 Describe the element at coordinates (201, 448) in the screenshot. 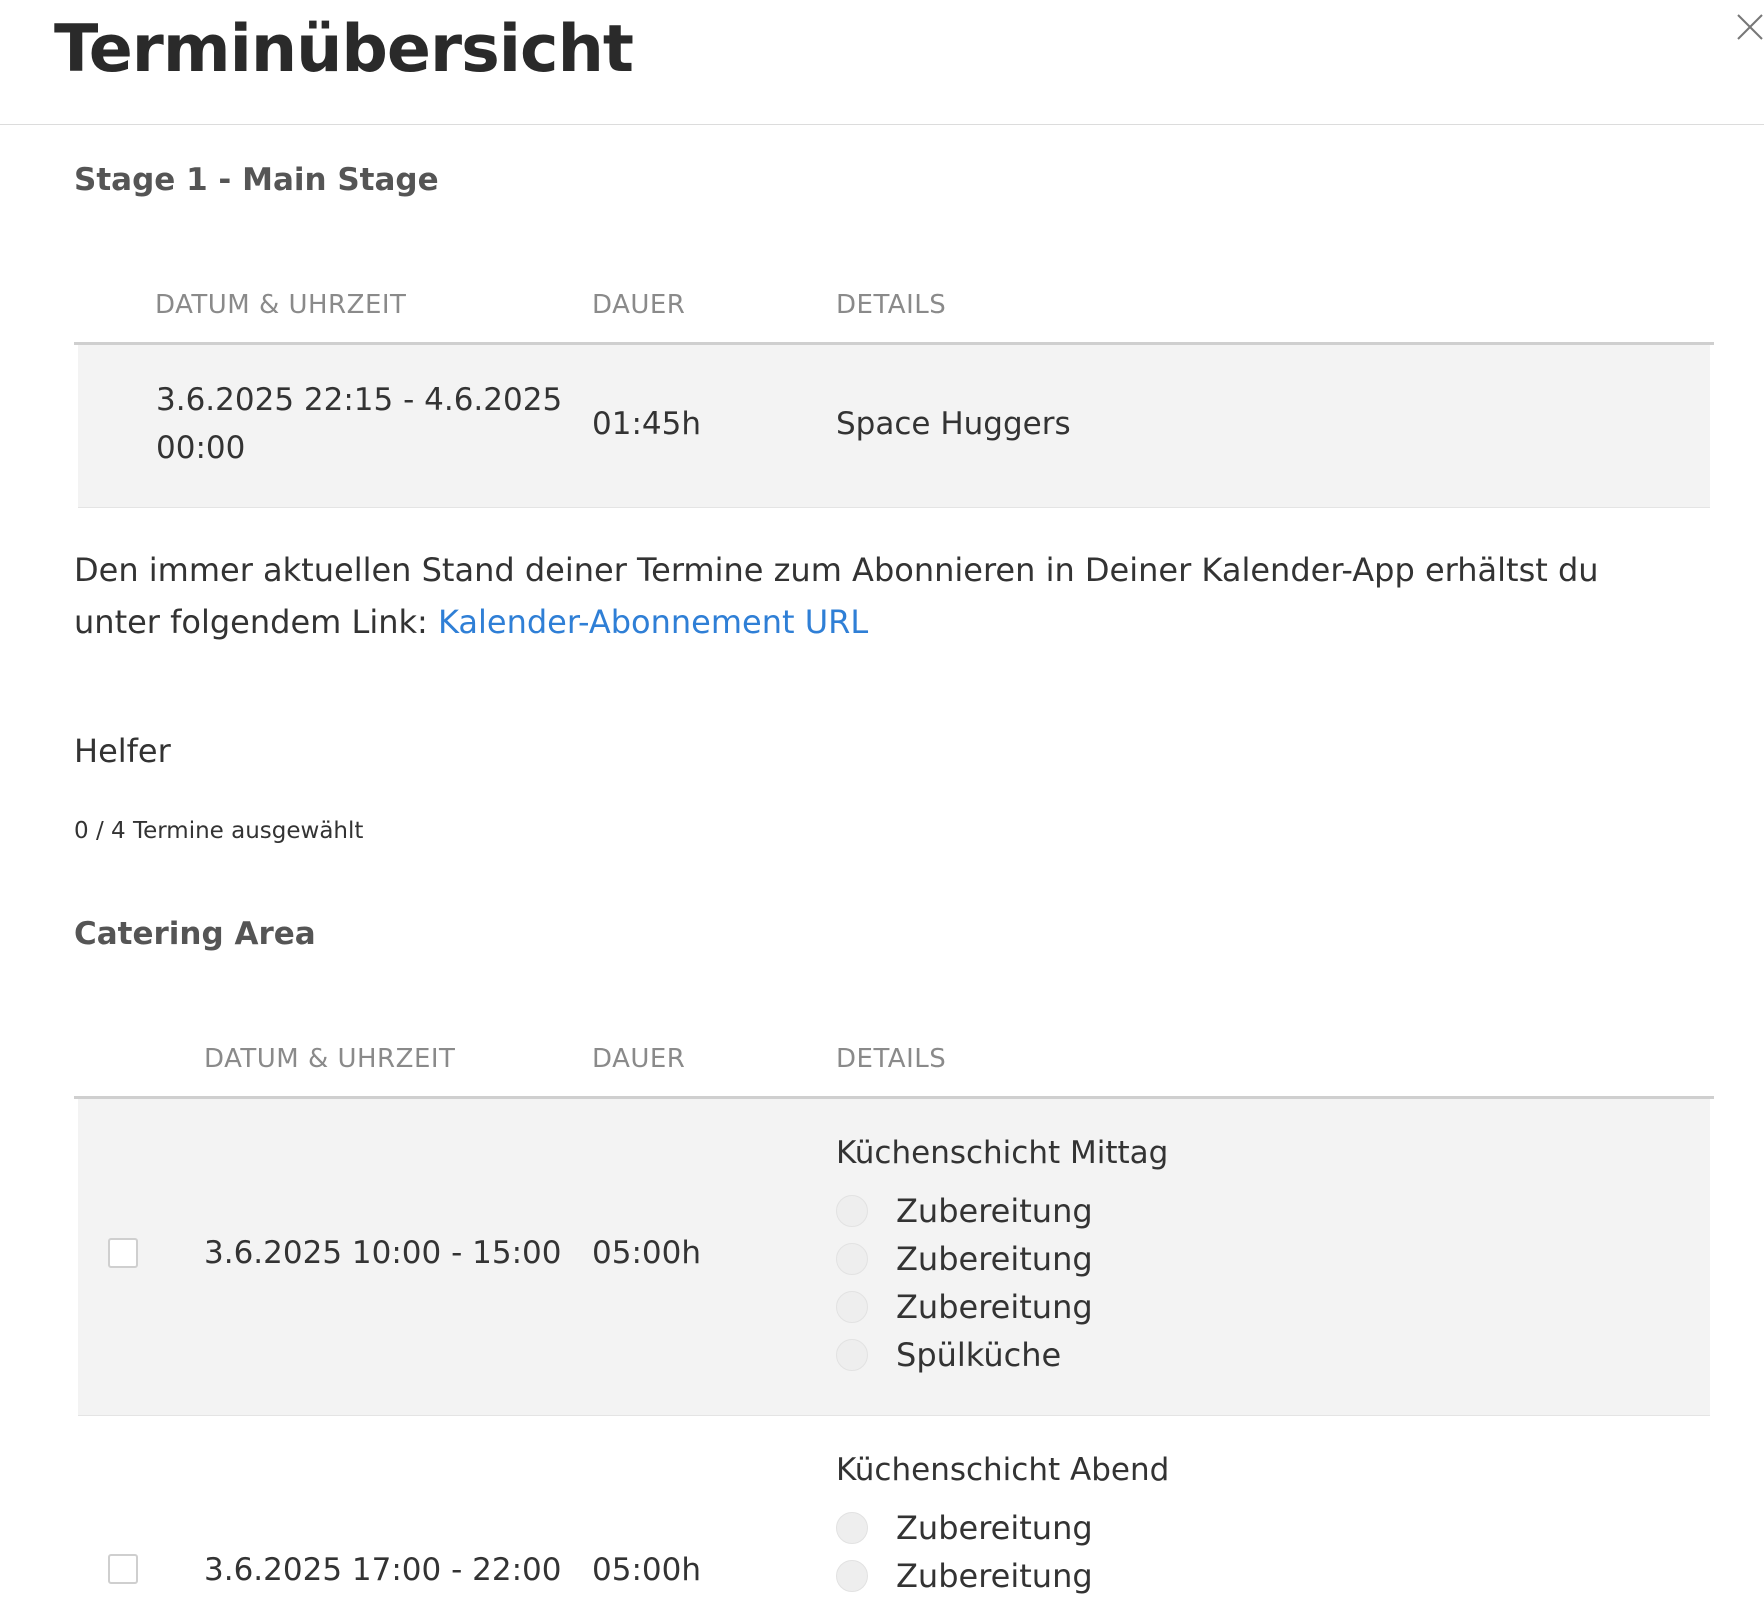

I see `appointment-date-line2: 00:00` at that location.